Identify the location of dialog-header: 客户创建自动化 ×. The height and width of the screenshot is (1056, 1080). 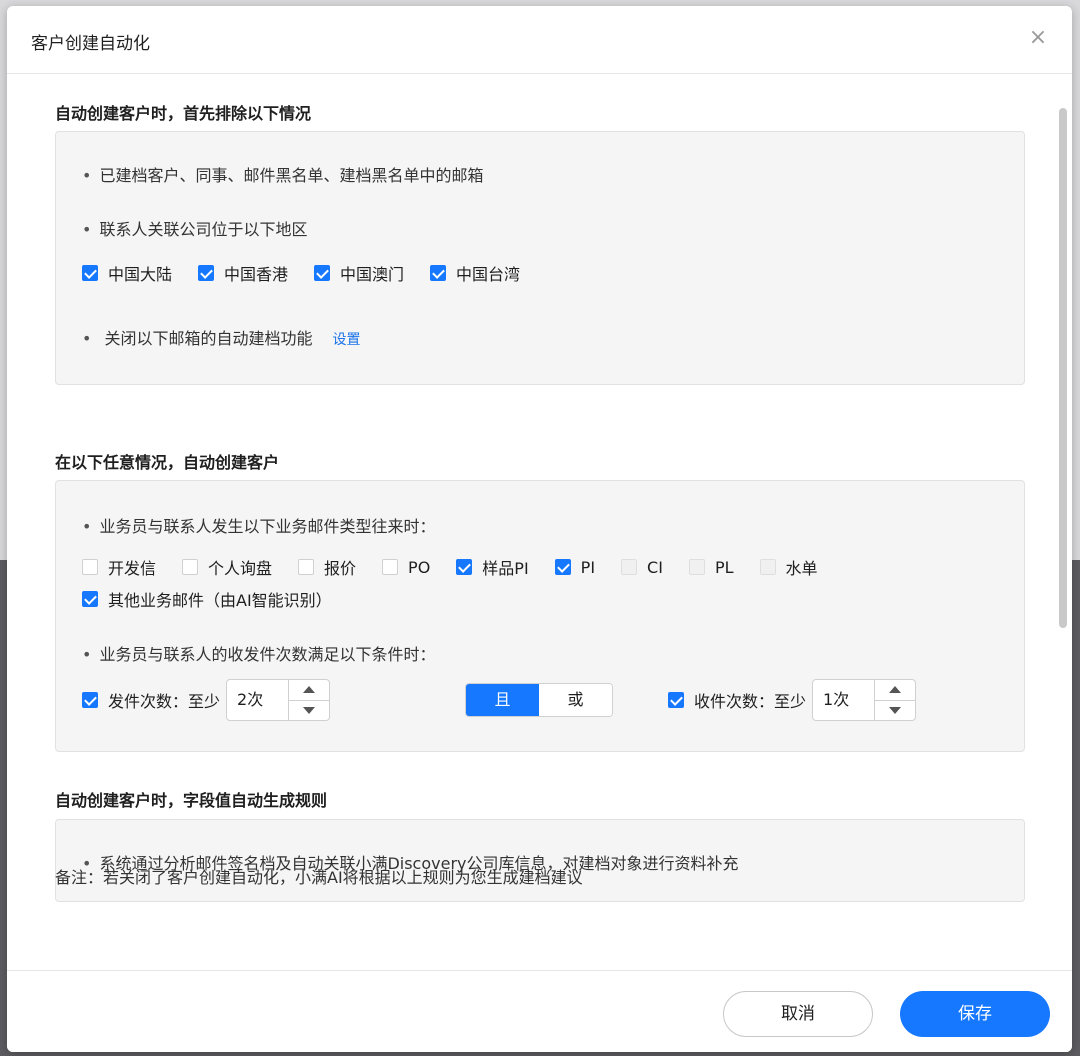
(539, 40).